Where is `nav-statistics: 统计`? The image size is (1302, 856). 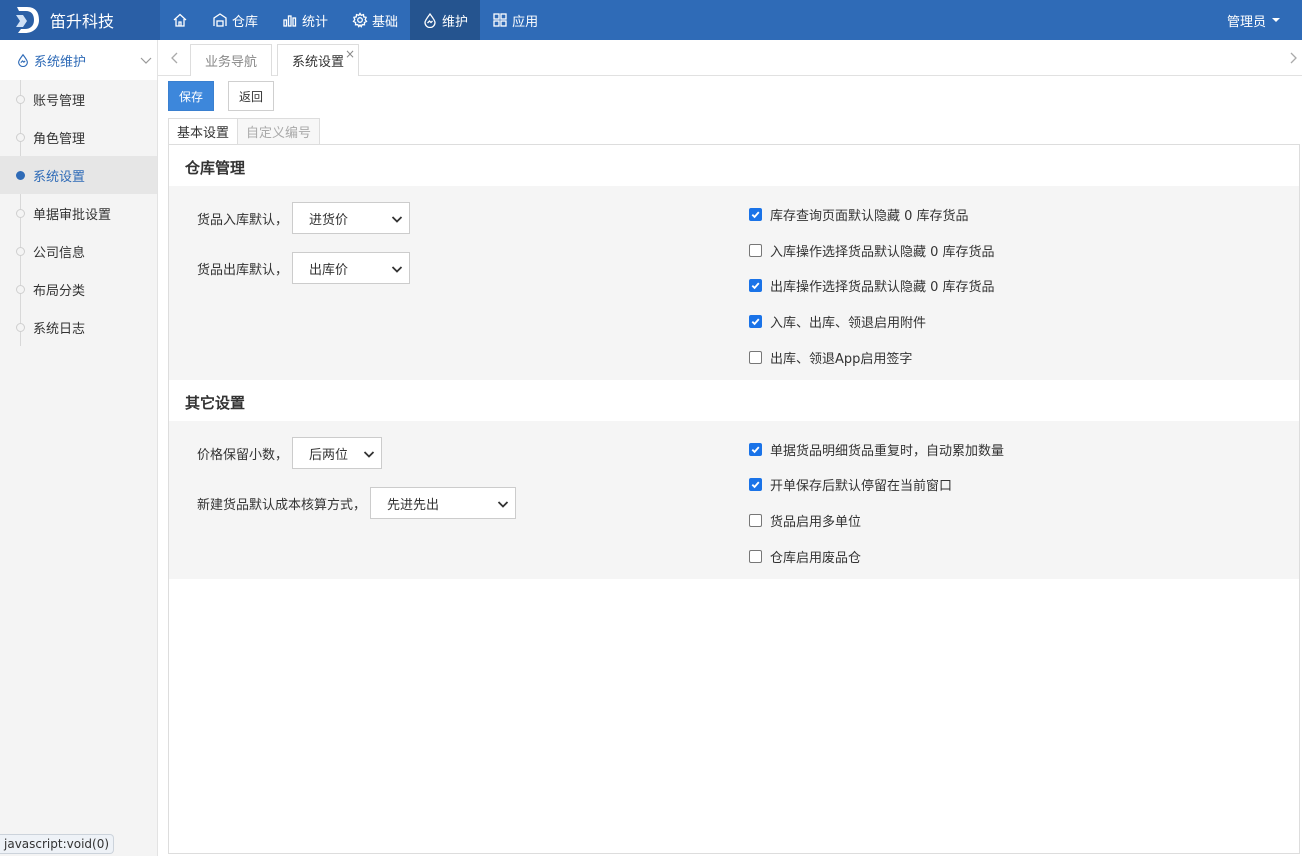
nav-statistics: 统计 is located at coordinates (305, 20).